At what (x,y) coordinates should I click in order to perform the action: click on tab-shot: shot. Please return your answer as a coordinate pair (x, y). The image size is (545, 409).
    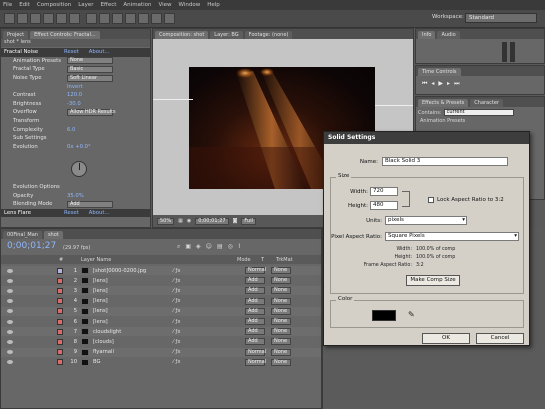
    Looking at the image, I should click on (53, 235).